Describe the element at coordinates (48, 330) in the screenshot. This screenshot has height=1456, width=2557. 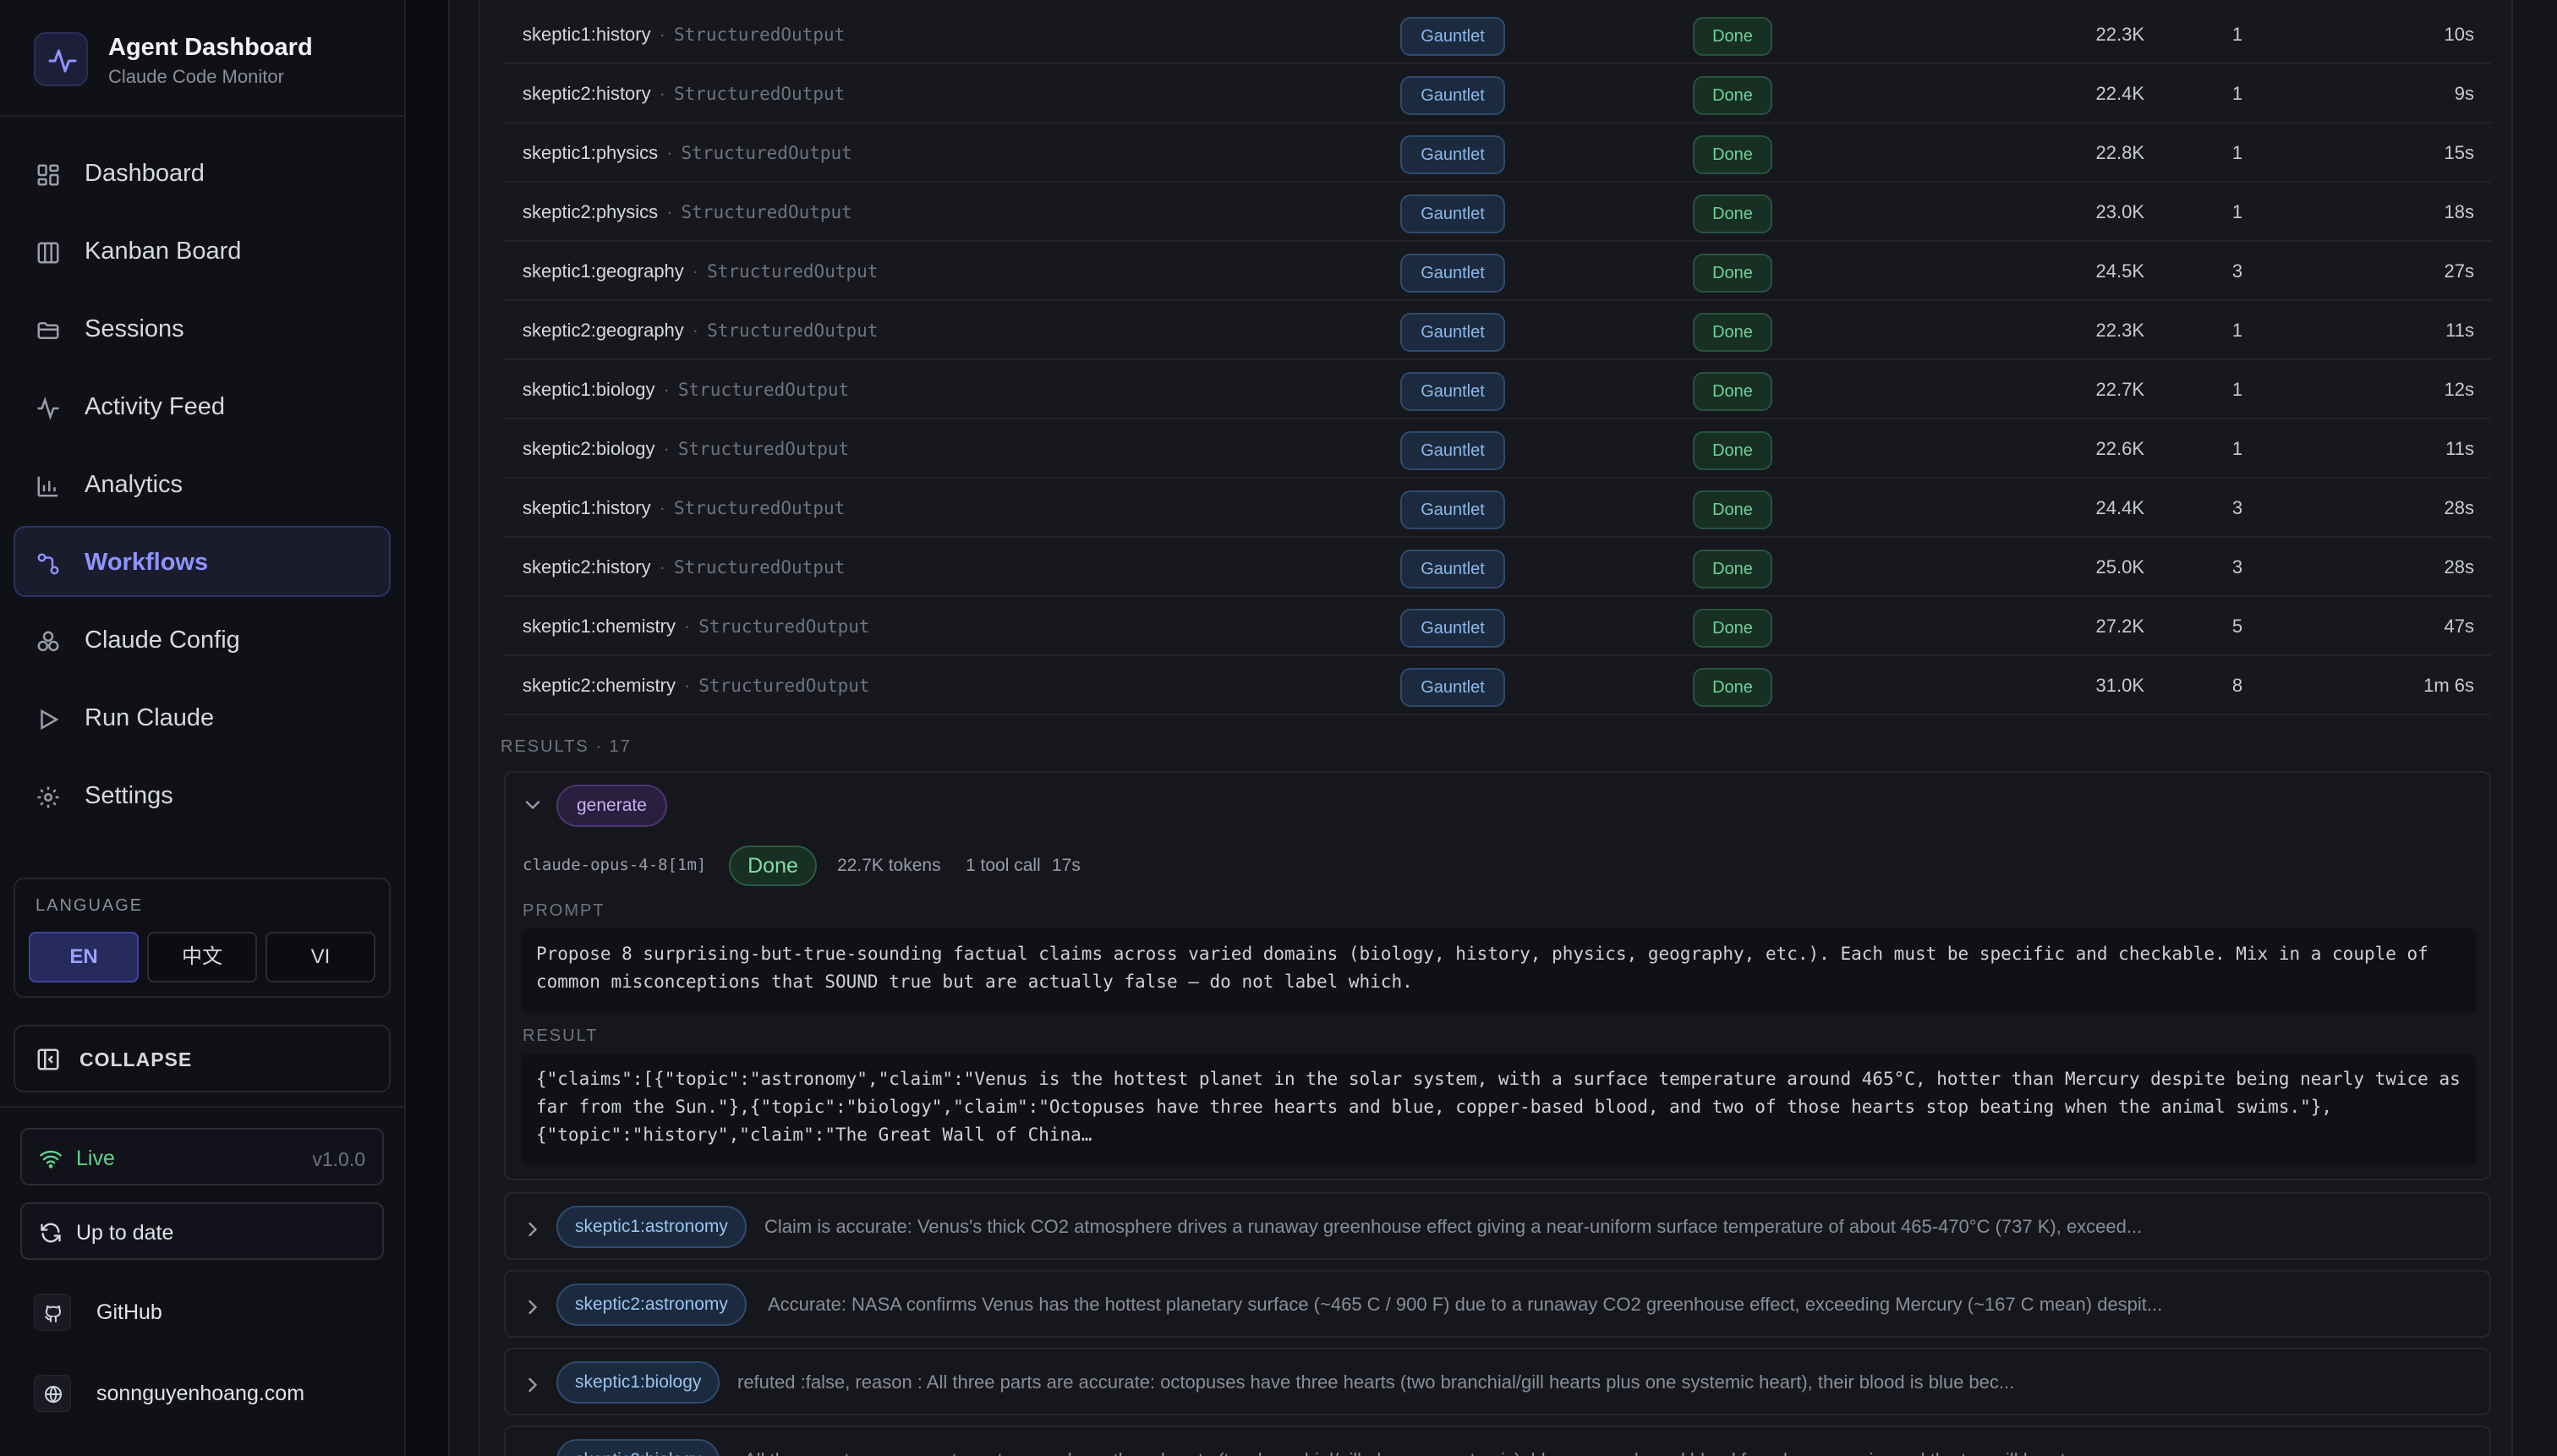
I see `folder-icon` at that location.